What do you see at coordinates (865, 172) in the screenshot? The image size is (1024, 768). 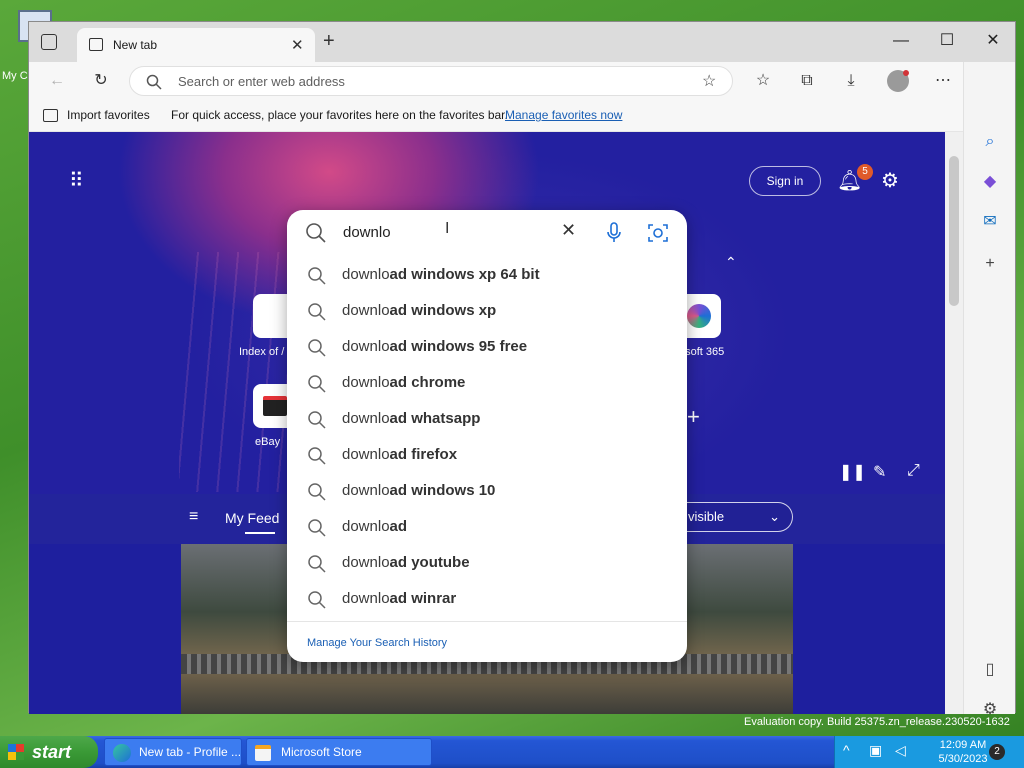 I see `notification-badge: 5` at bounding box center [865, 172].